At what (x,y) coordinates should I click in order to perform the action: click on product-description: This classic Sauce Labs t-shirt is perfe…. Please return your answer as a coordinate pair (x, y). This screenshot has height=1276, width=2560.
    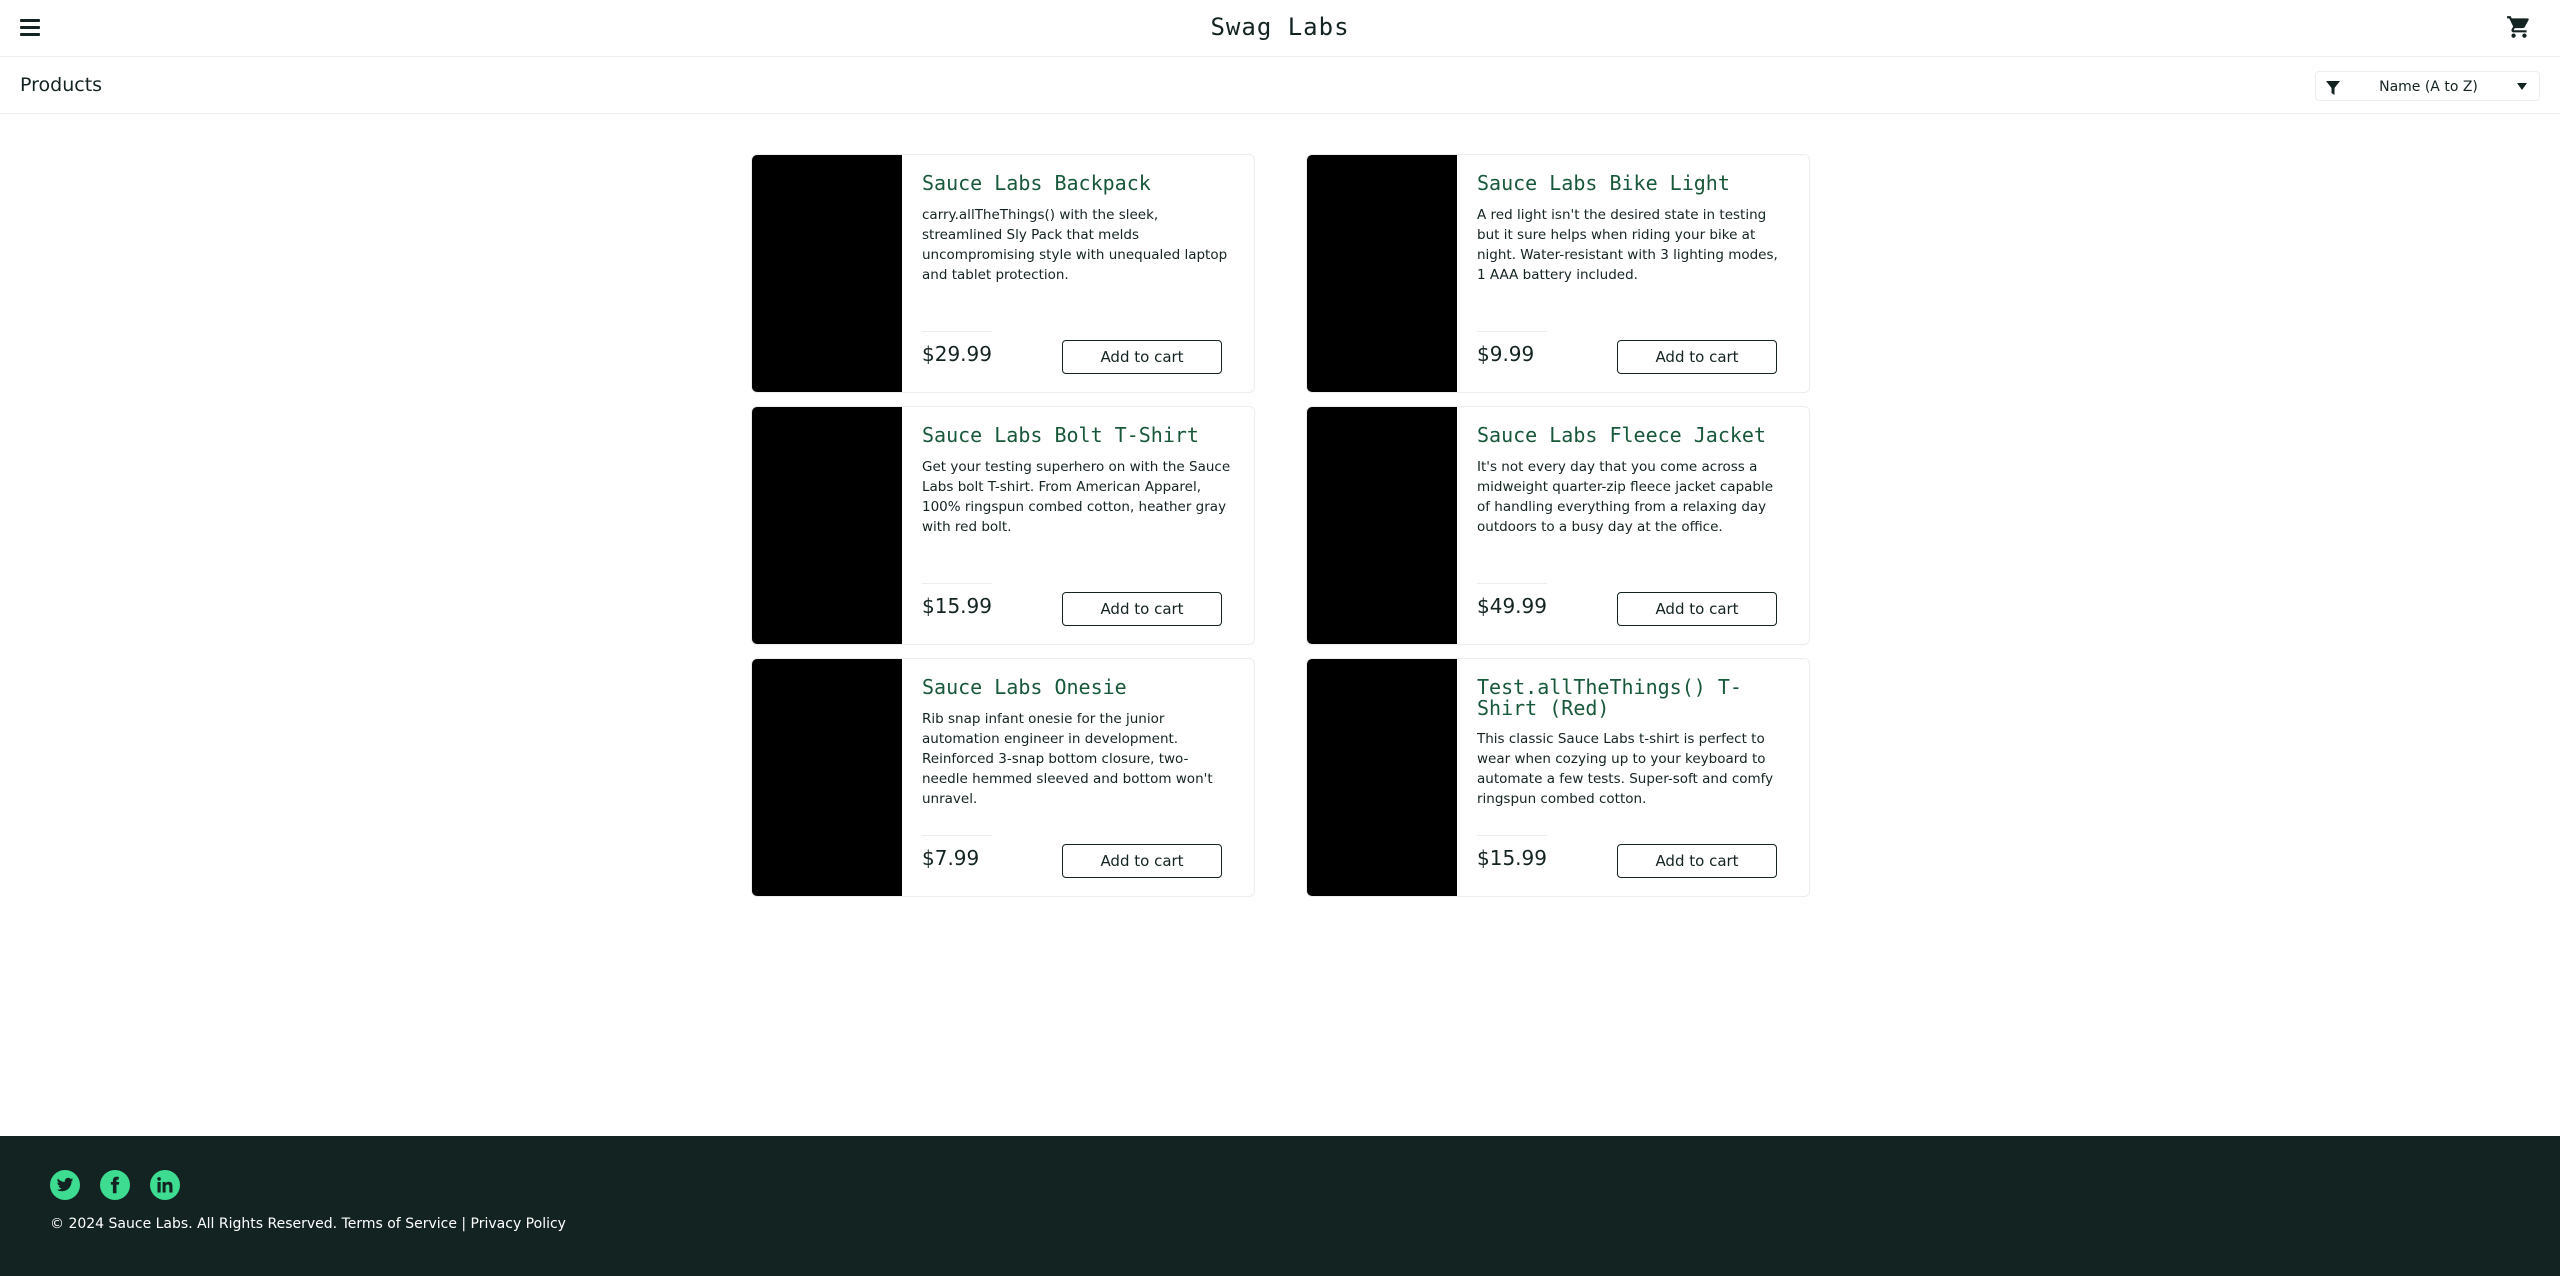
    Looking at the image, I should click on (1625, 769).